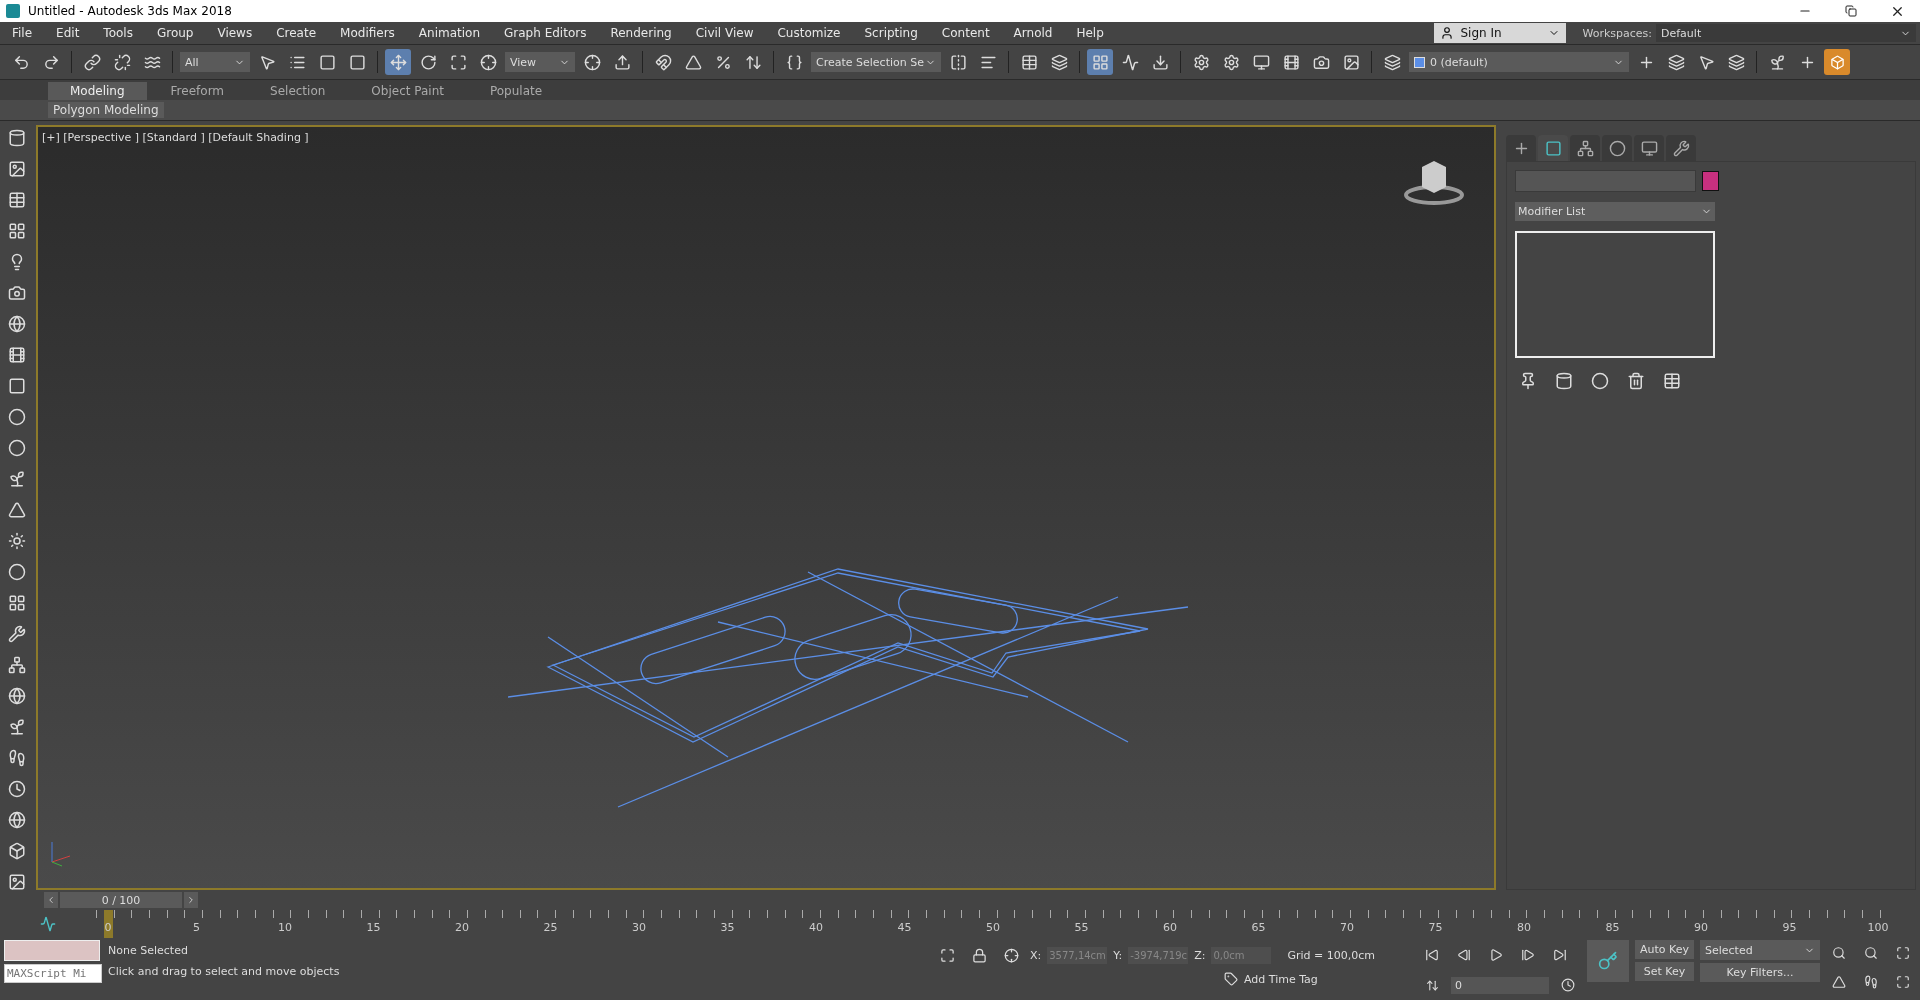 The width and height of the screenshot is (1920, 1000). What do you see at coordinates (175, 137) in the screenshot?
I see `viewport-label: [+] [Perspective ] [Standard ] [Default Shading ]` at bounding box center [175, 137].